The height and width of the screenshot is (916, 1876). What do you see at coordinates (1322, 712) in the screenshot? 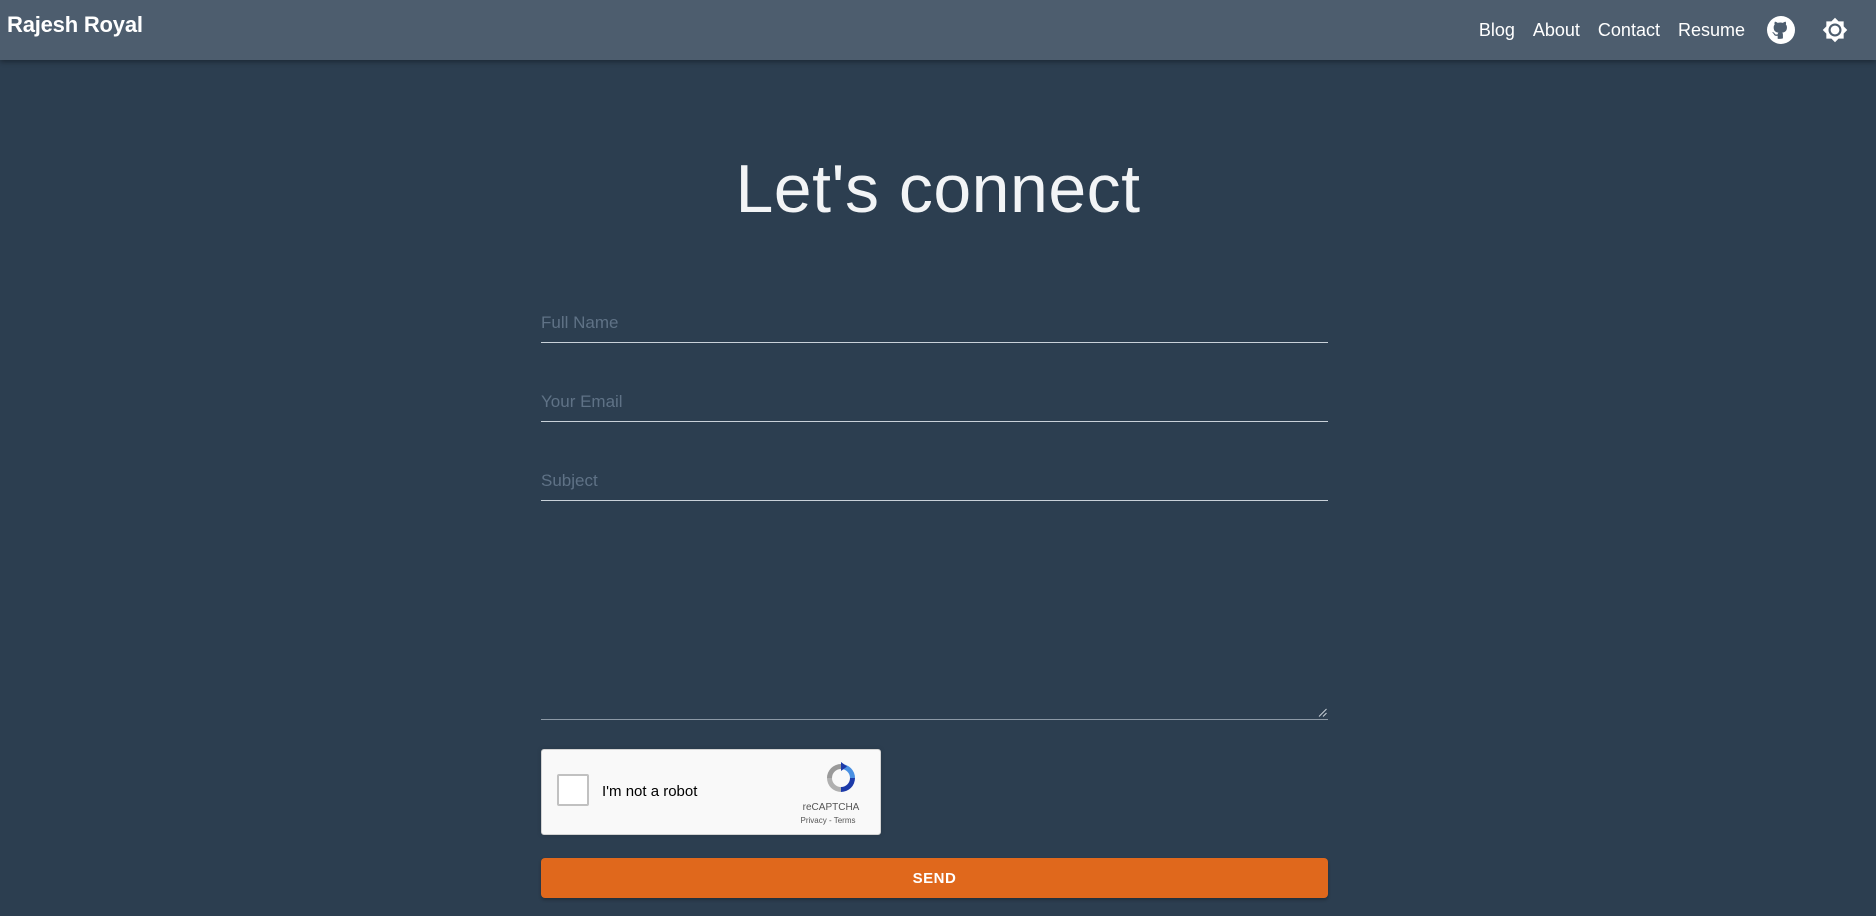
I see `resize-handle-icon` at bounding box center [1322, 712].